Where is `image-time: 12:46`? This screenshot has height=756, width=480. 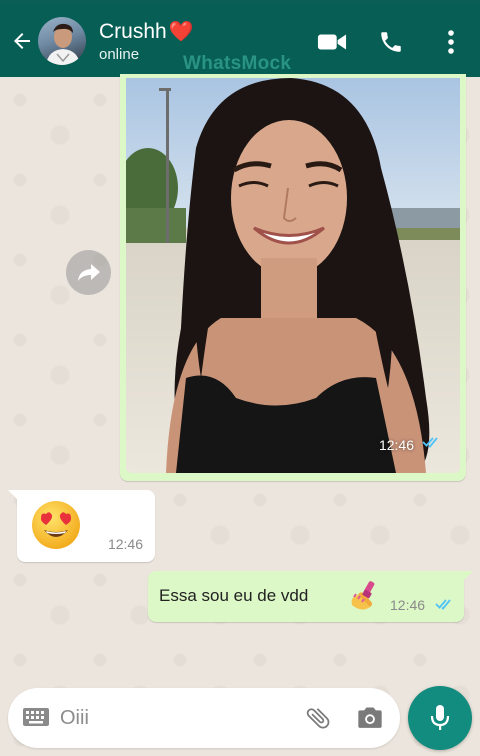 image-time: 12:46 is located at coordinates (396, 445).